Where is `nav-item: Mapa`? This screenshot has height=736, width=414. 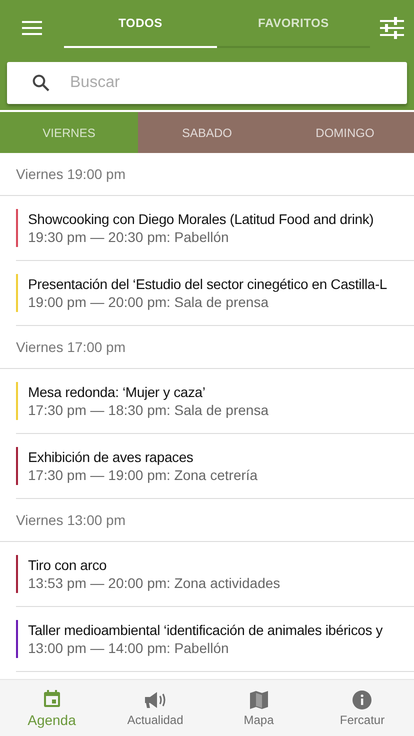
nav-item: Mapa is located at coordinates (258, 708).